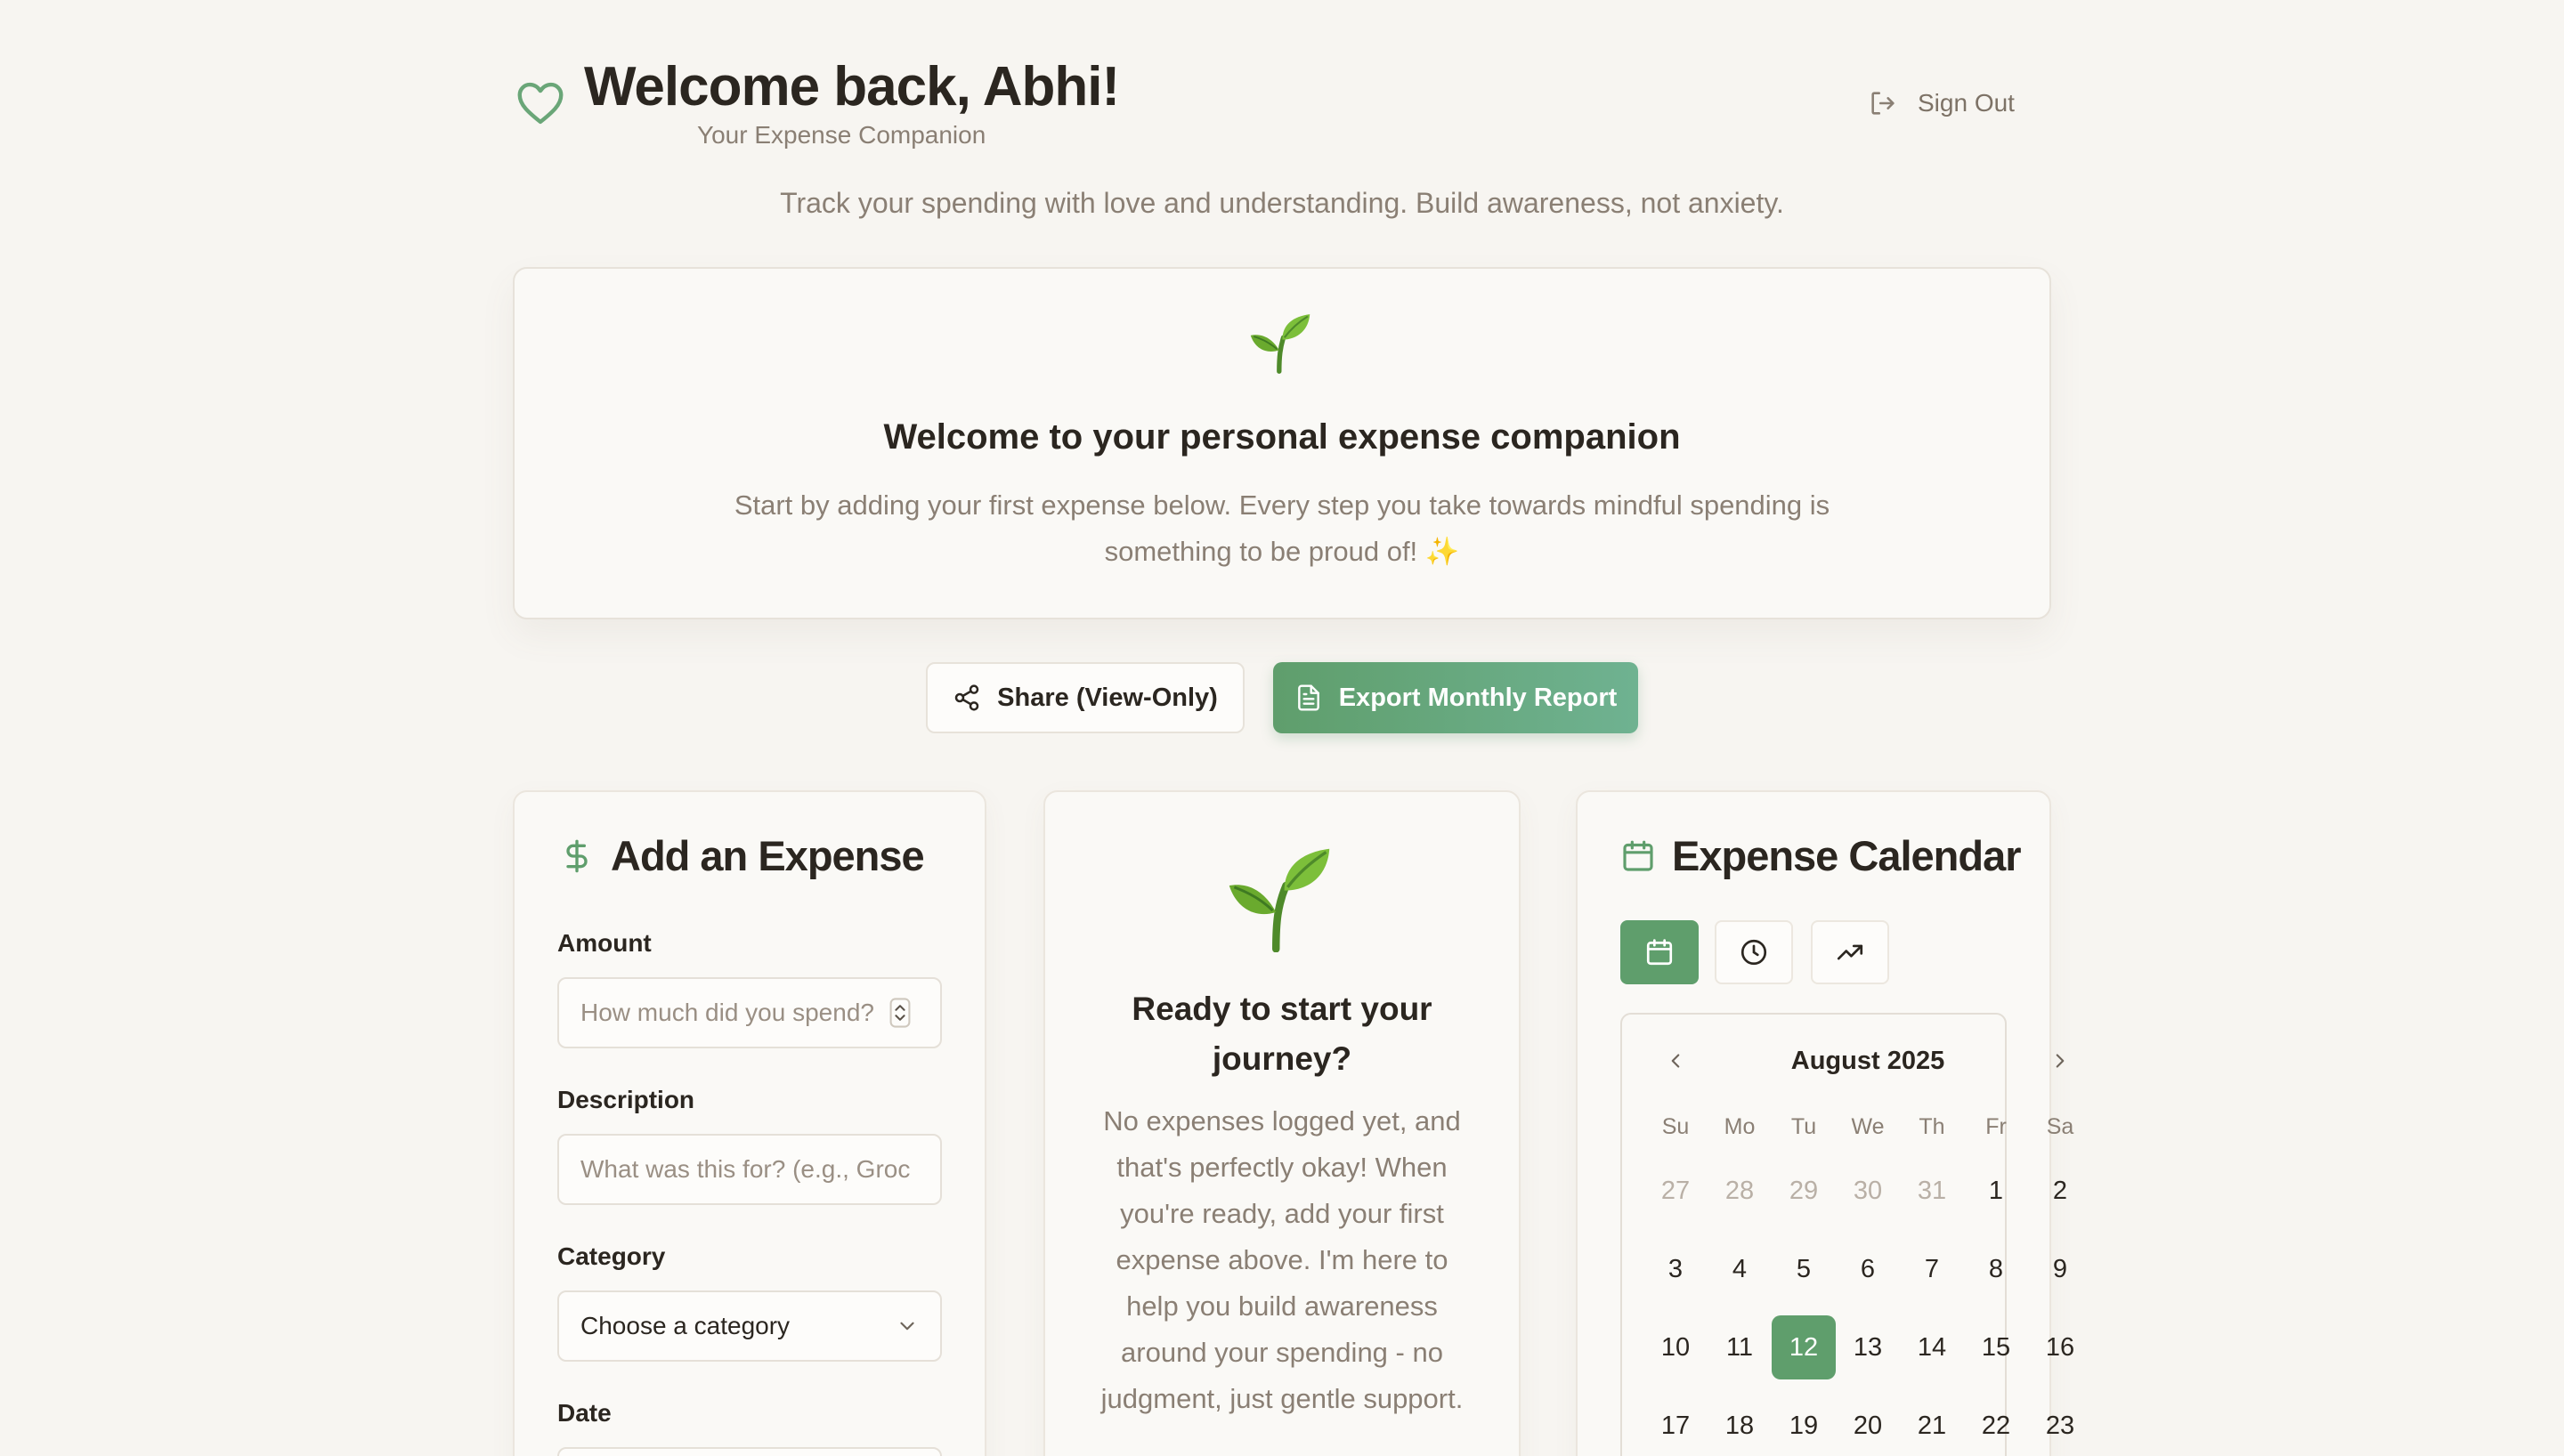 This screenshot has height=1456, width=2564. What do you see at coordinates (1804, 1191) in the screenshot?
I see `calendar-day: 29` at bounding box center [1804, 1191].